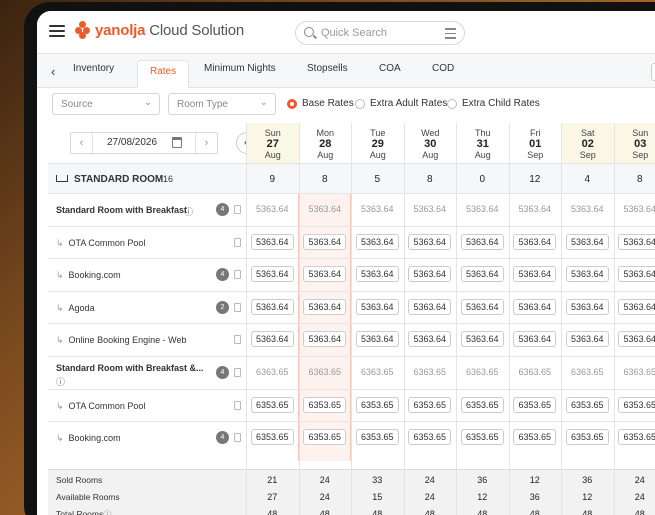  I want to click on tab-minimum-nights: Minimum Nights, so click(240, 68).